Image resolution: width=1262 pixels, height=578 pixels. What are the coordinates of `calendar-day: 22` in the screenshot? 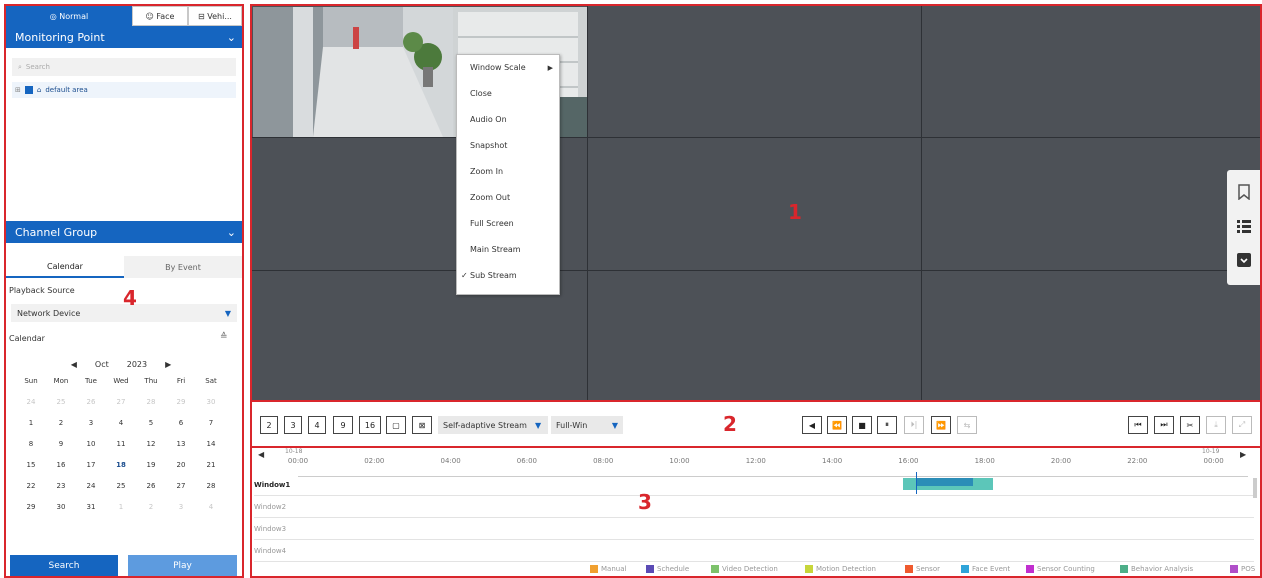 It's located at (31, 486).